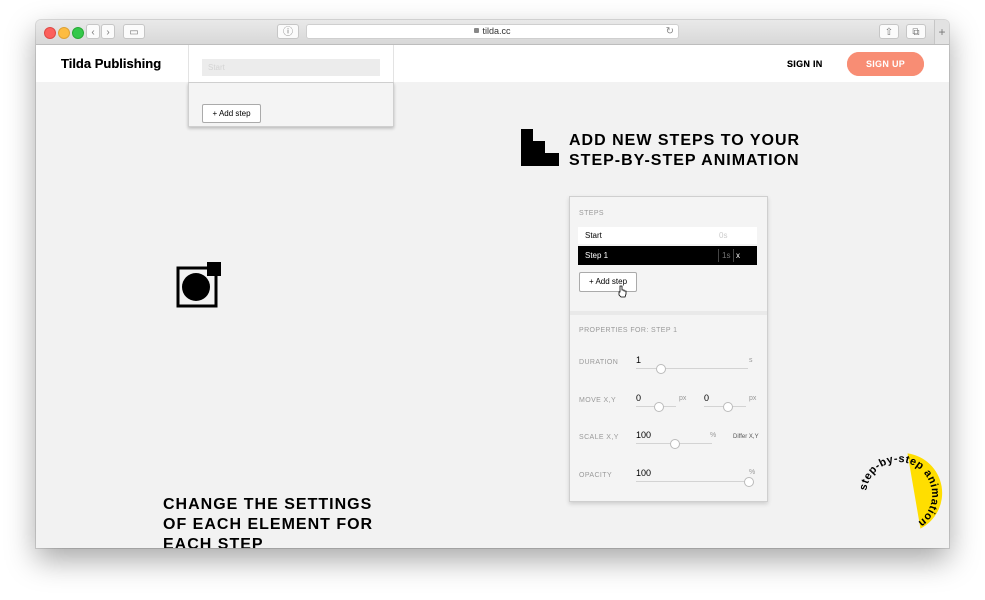 The image size is (985, 600). I want to click on step-row-step1-name: Step 1, so click(597, 255).